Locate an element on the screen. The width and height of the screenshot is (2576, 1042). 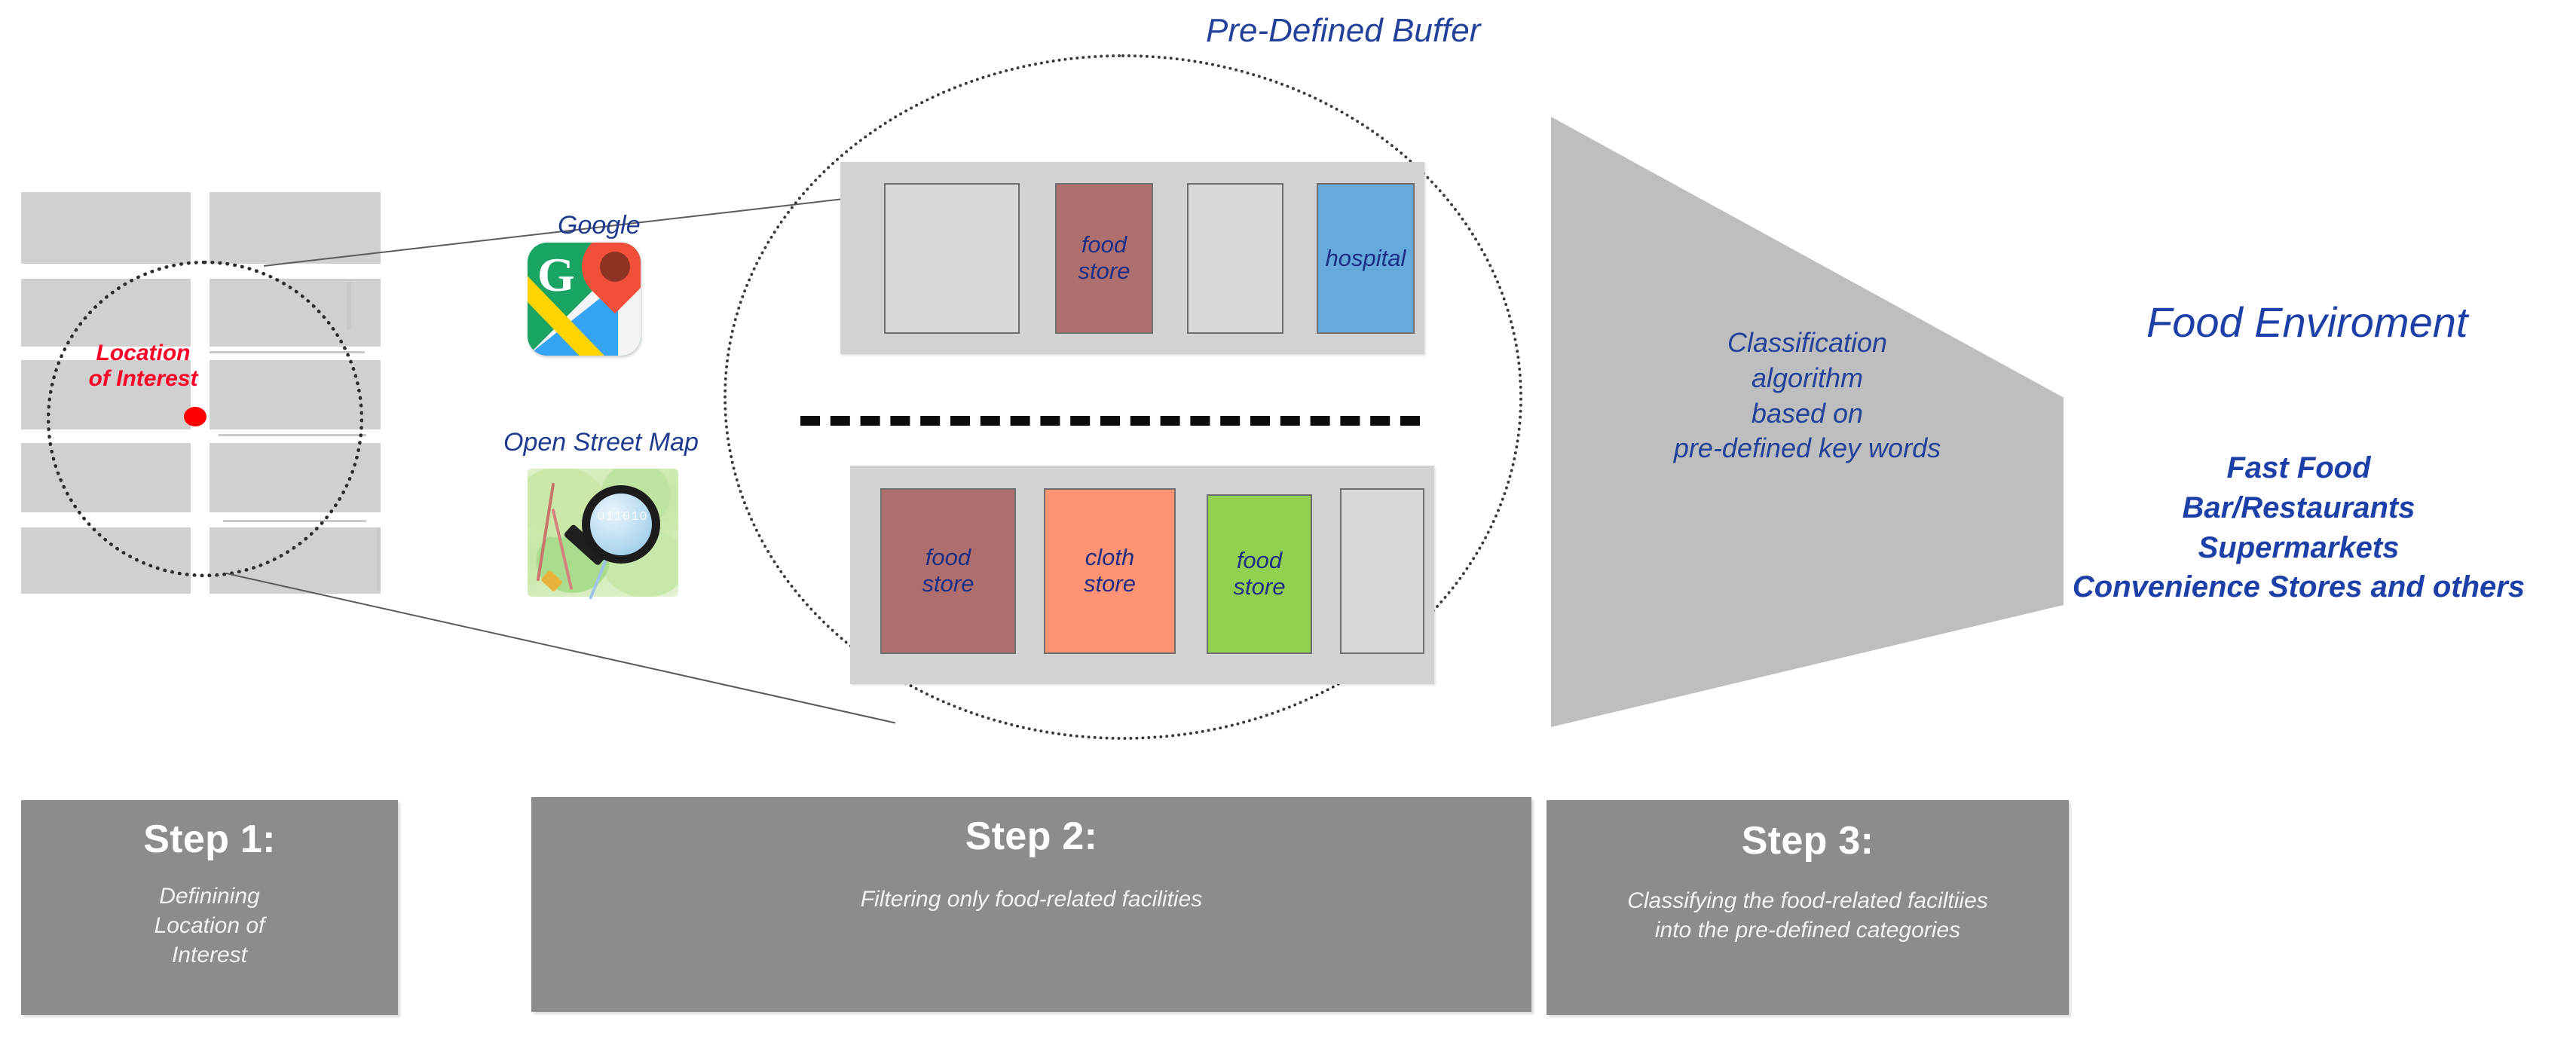
loi-line-1: Location is located at coordinates (143, 353).